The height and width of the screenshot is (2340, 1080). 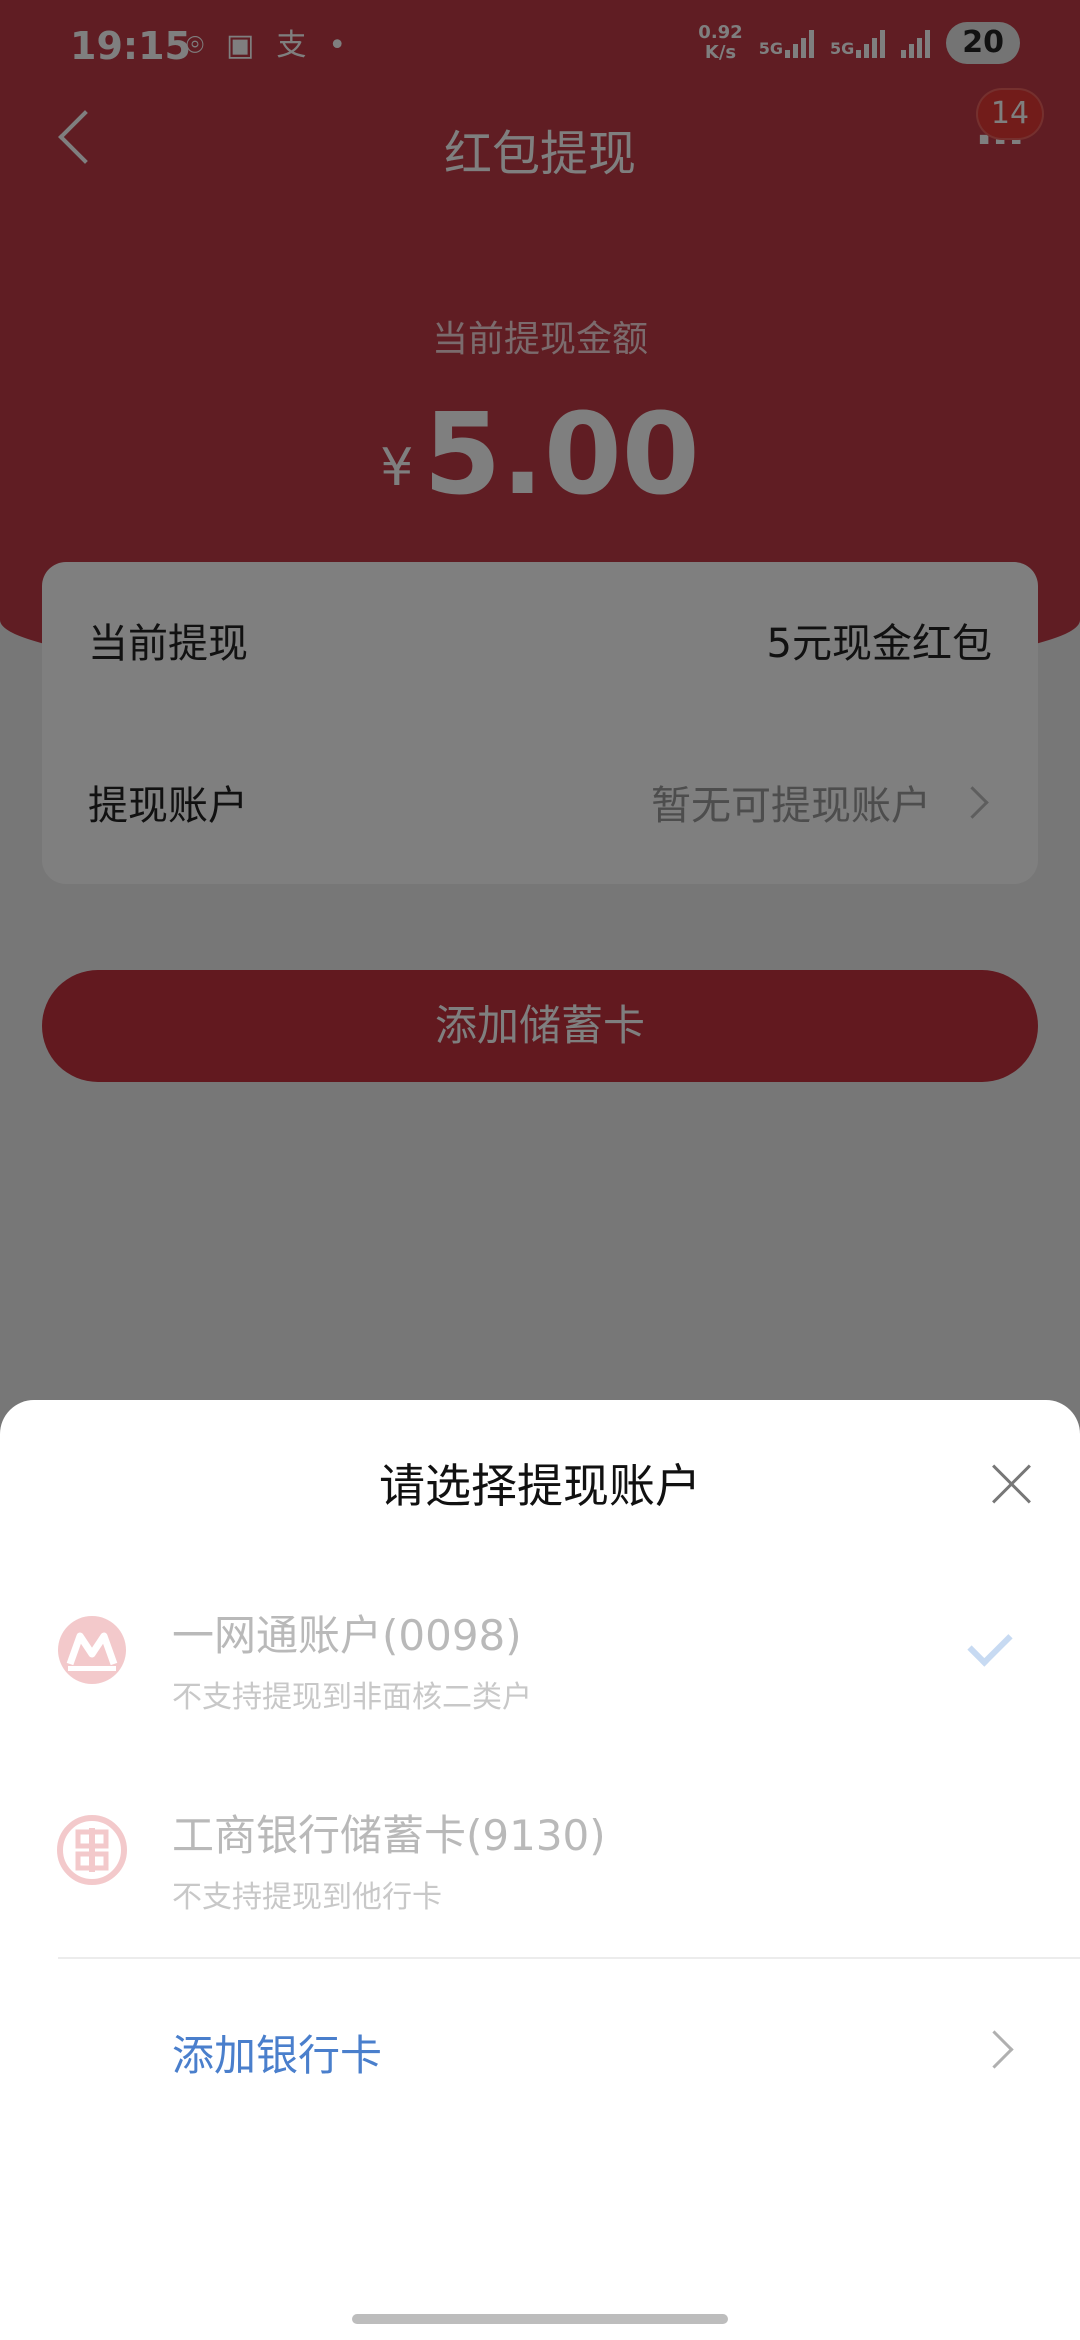 I want to click on icbc-bank-logo-icon, so click(x=92, y=1850).